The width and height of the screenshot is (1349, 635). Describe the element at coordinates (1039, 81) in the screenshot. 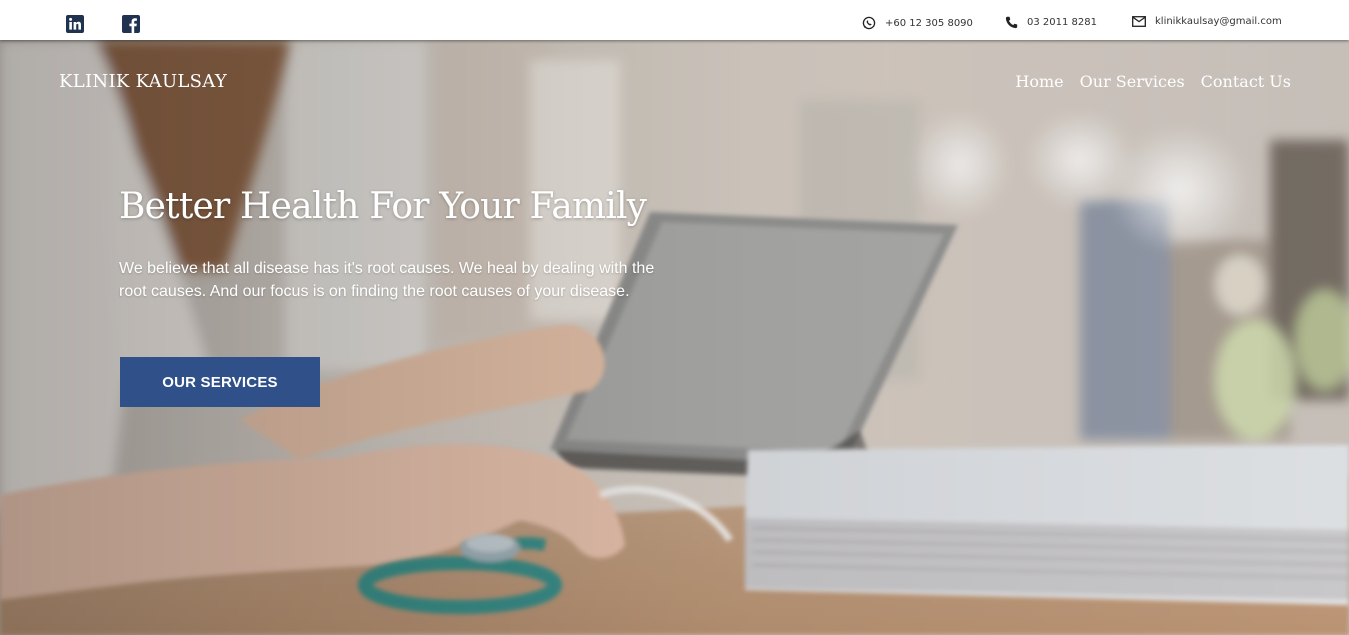

I see `nav-item-home: Home` at that location.